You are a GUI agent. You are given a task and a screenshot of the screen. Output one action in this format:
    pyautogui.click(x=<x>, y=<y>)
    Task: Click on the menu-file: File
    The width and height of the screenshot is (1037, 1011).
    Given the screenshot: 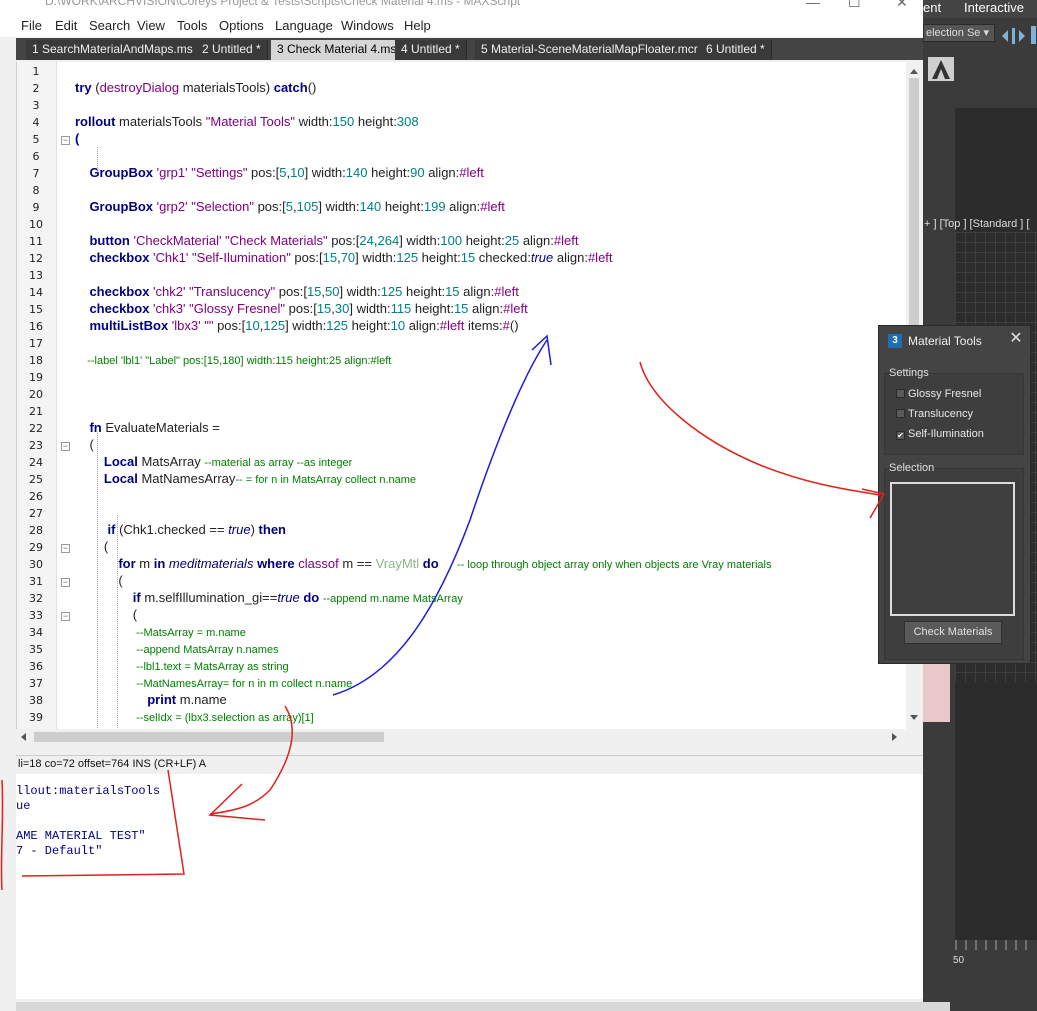 What is the action you would take?
    pyautogui.click(x=31, y=25)
    